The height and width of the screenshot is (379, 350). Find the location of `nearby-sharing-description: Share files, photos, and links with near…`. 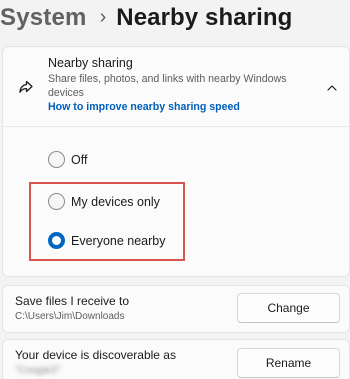

nearby-sharing-description: Share files, photos, and links with near… is located at coordinates (167, 86).